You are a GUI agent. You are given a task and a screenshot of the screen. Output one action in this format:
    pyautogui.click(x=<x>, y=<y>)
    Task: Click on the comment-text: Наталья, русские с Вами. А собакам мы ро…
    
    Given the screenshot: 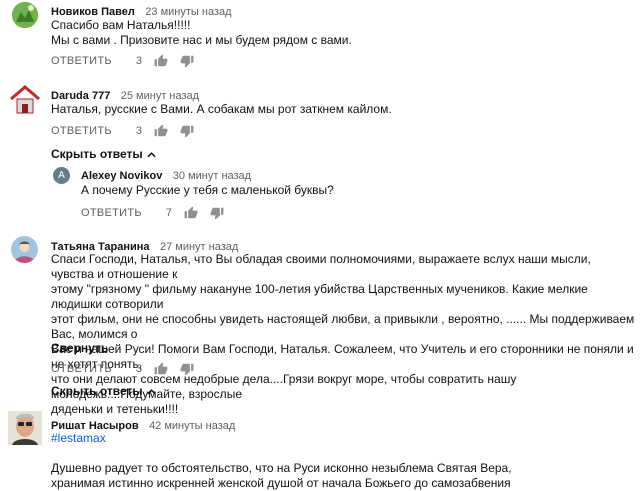 What is the action you would take?
    pyautogui.click(x=221, y=109)
    